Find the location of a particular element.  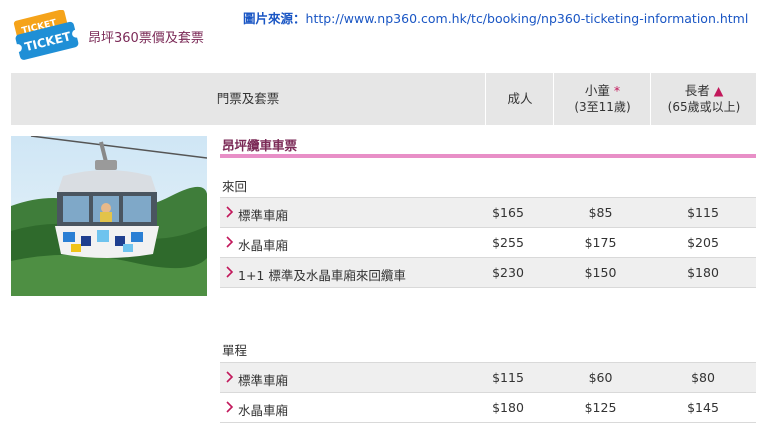

senior-label: 長者 is located at coordinates (697, 90).